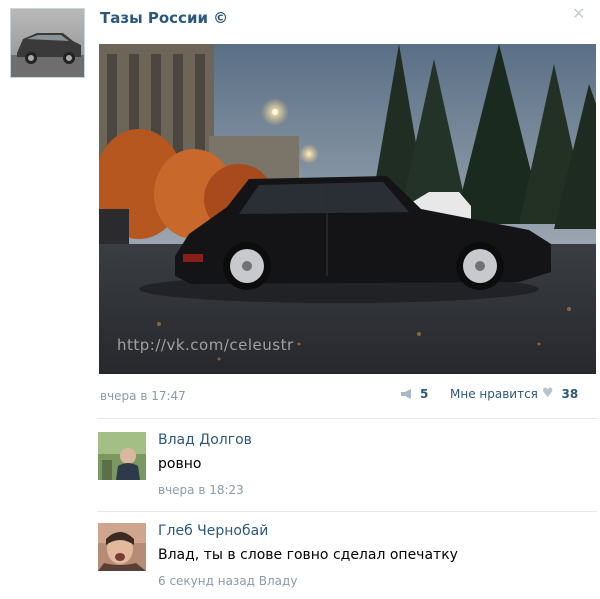 This screenshot has width=600, height=599. I want to click on share-button: 5, so click(414, 394).